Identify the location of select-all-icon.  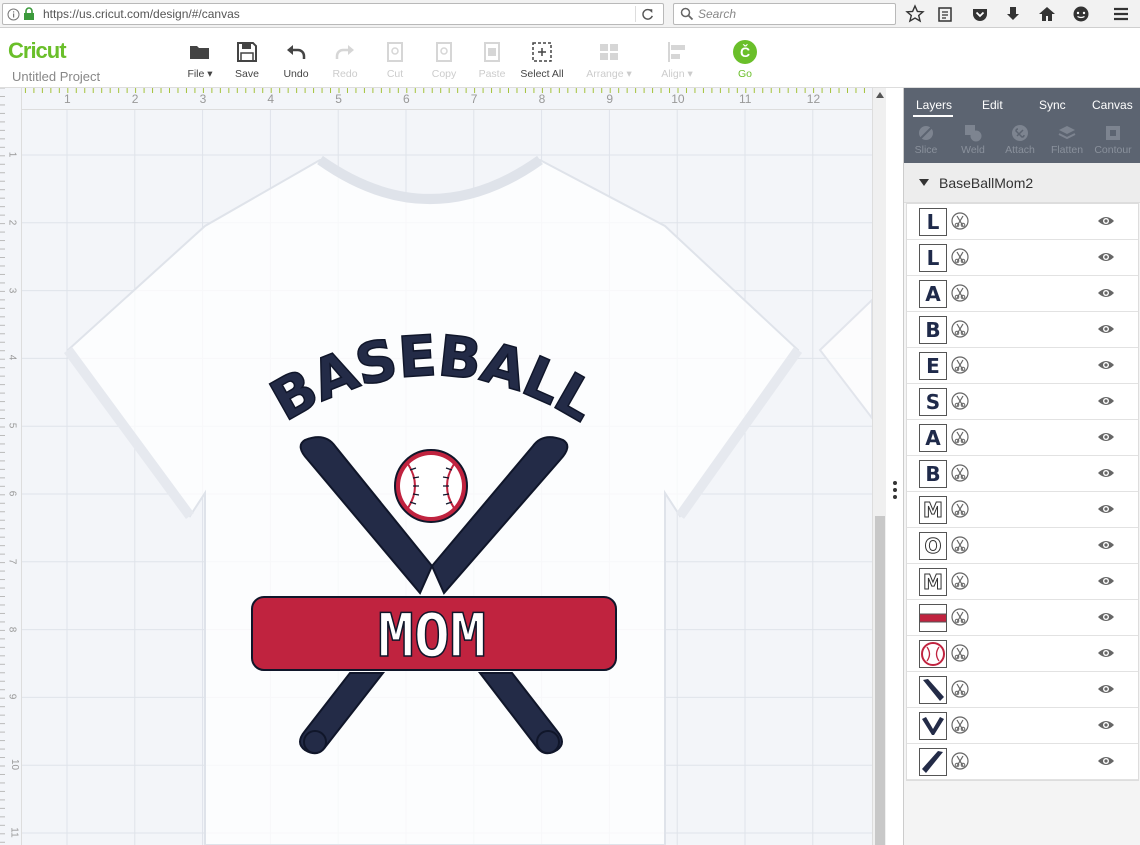
(542, 52).